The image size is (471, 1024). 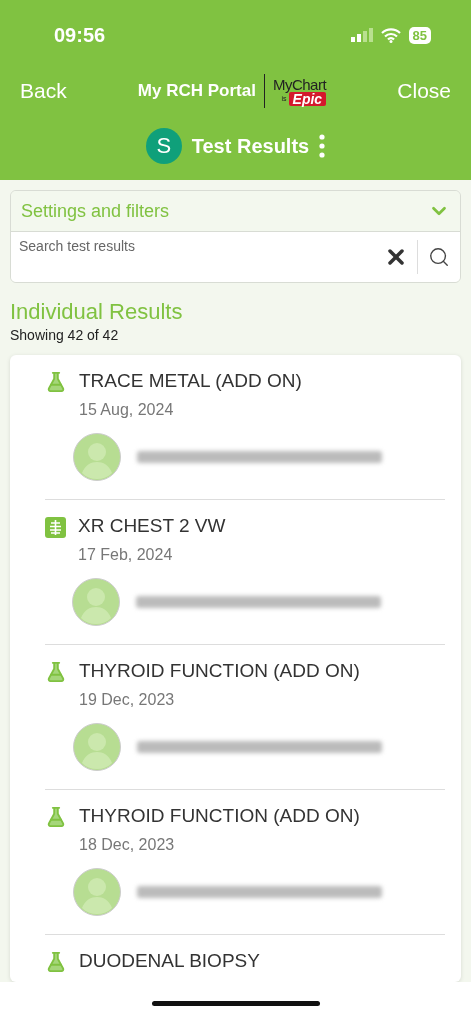 What do you see at coordinates (193, 257) in the screenshot?
I see `search-field: Search test results` at bounding box center [193, 257].